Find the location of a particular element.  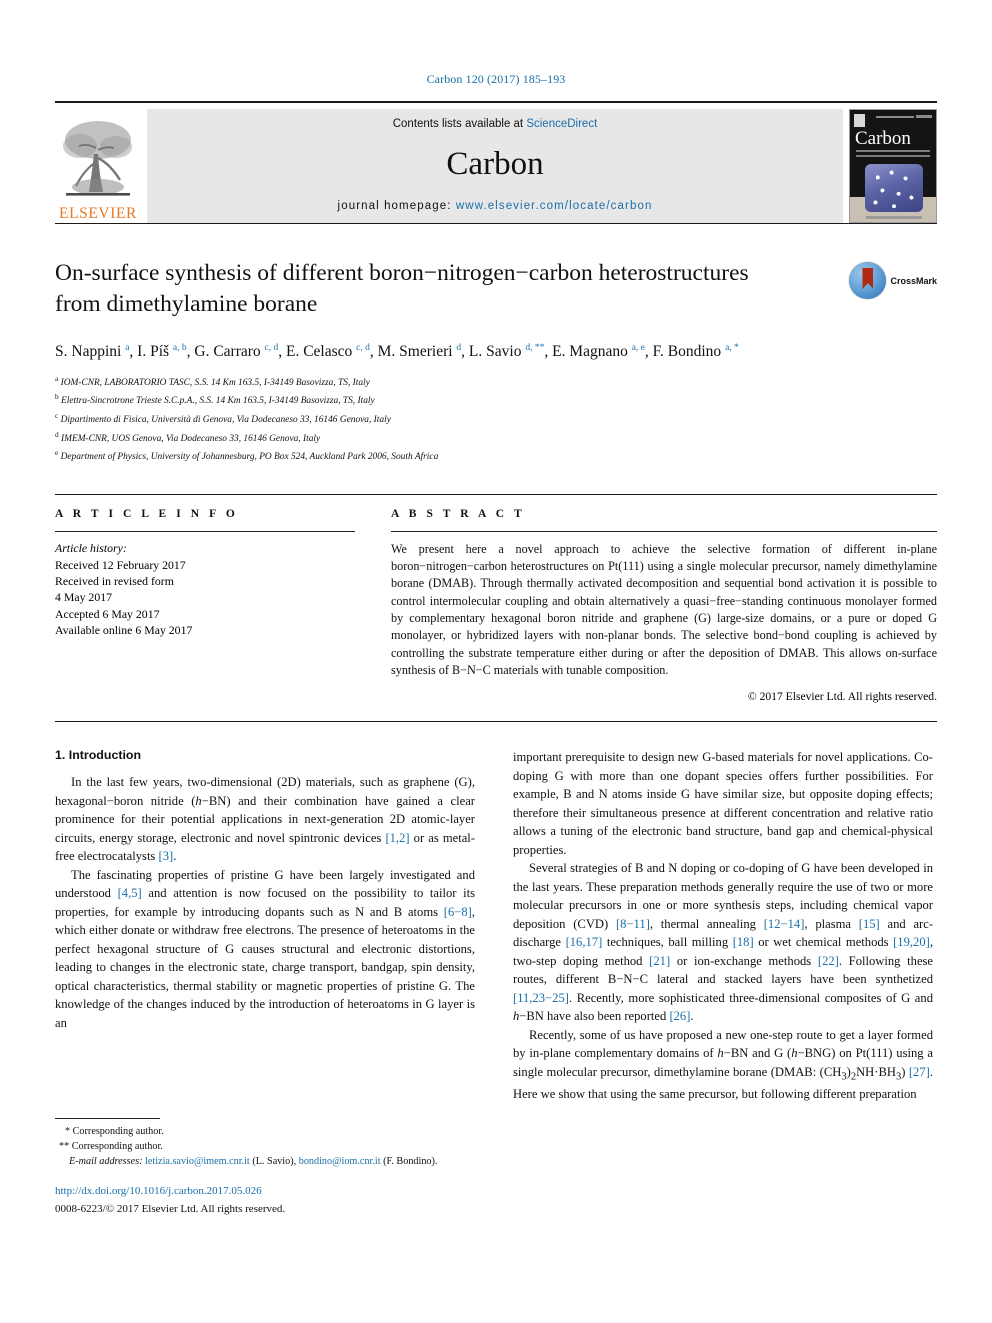

crossmark-badge-group: CrossMark is located at coordinates (893, 280).